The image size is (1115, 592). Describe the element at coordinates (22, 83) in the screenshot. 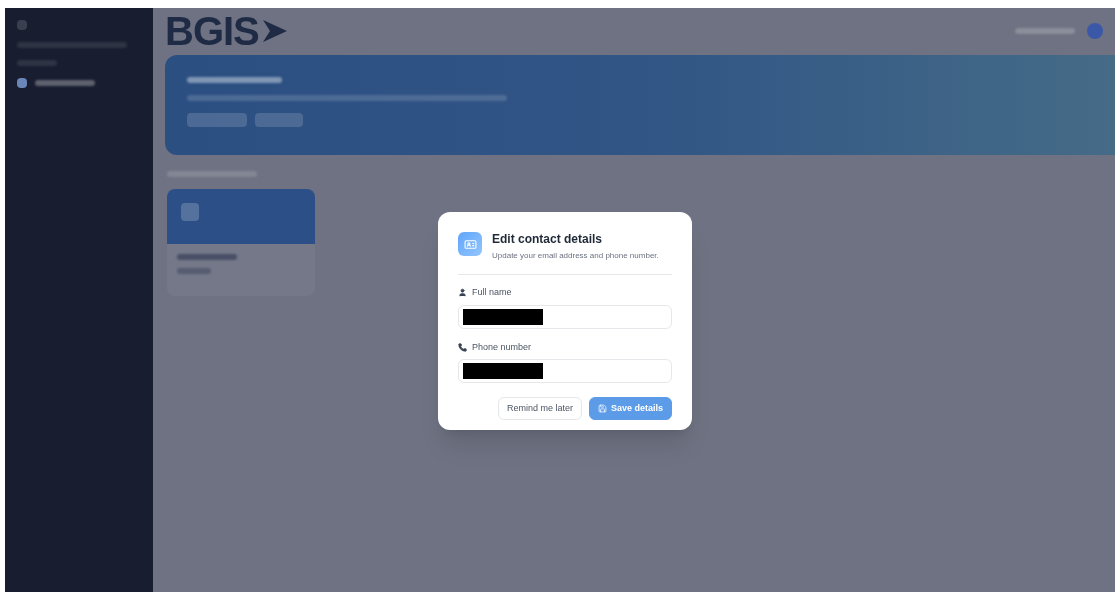

I see `sidebar-item-icon` at that location.